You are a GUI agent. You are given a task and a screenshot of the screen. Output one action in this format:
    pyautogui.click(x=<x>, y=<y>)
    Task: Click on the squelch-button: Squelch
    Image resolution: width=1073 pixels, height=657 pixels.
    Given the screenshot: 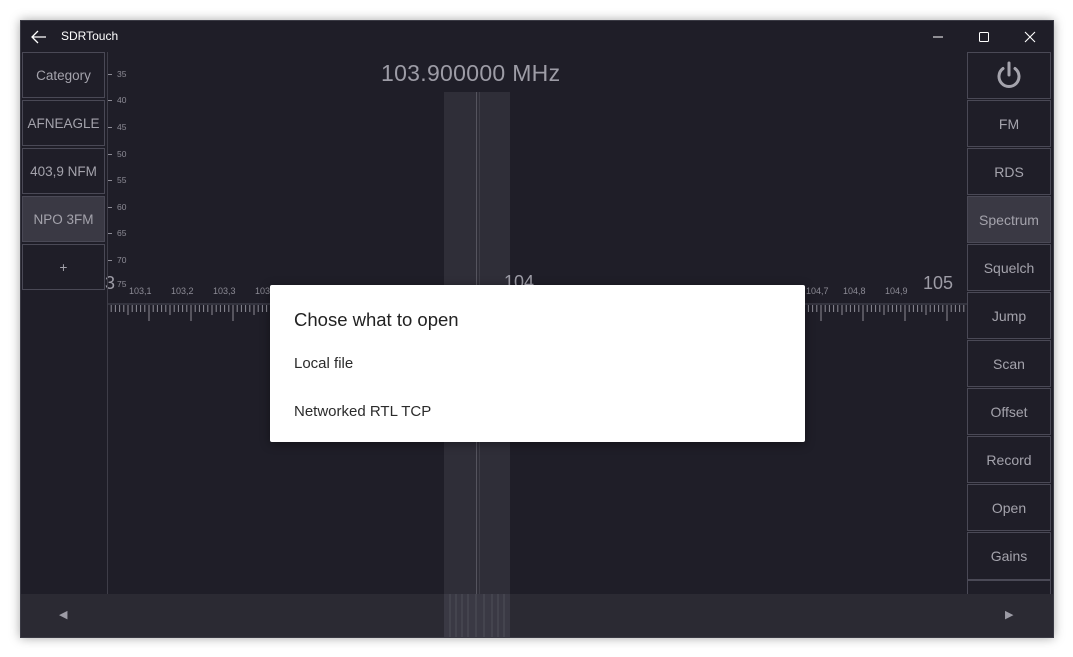 What is the action you would take?
    pyautogui.click(x=1009, y=267)
    